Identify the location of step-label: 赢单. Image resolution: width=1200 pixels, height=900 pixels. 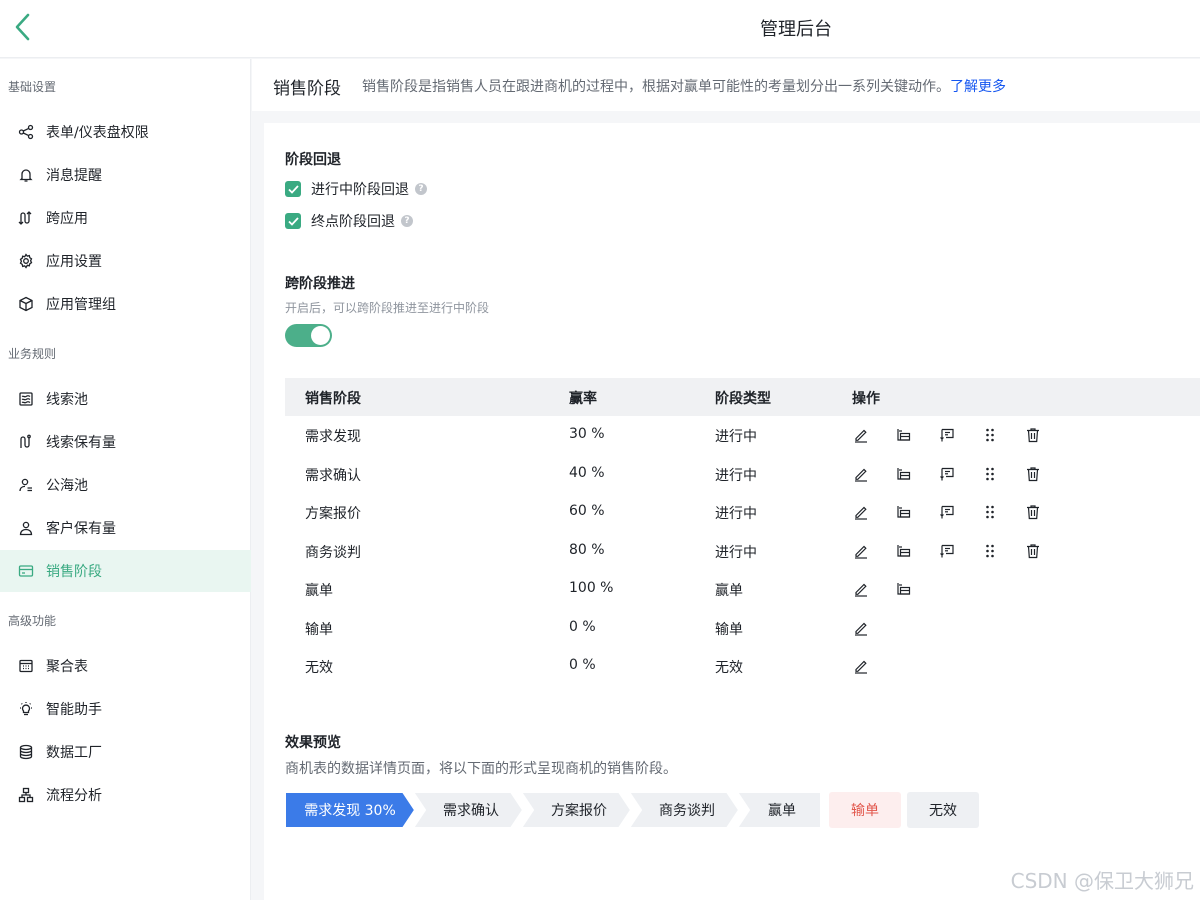
(782, 811).